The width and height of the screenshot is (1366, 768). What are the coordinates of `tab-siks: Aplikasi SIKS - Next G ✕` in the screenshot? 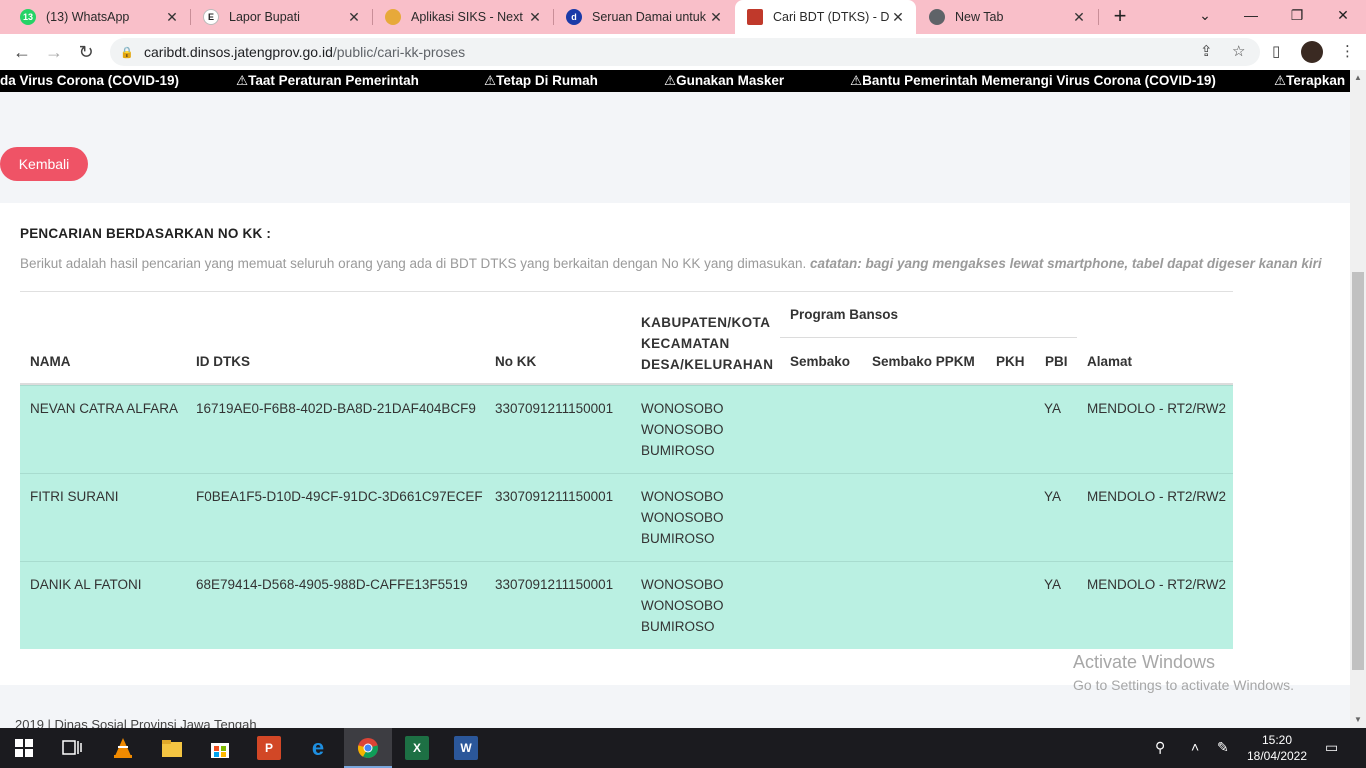 It's located at (463, 17).